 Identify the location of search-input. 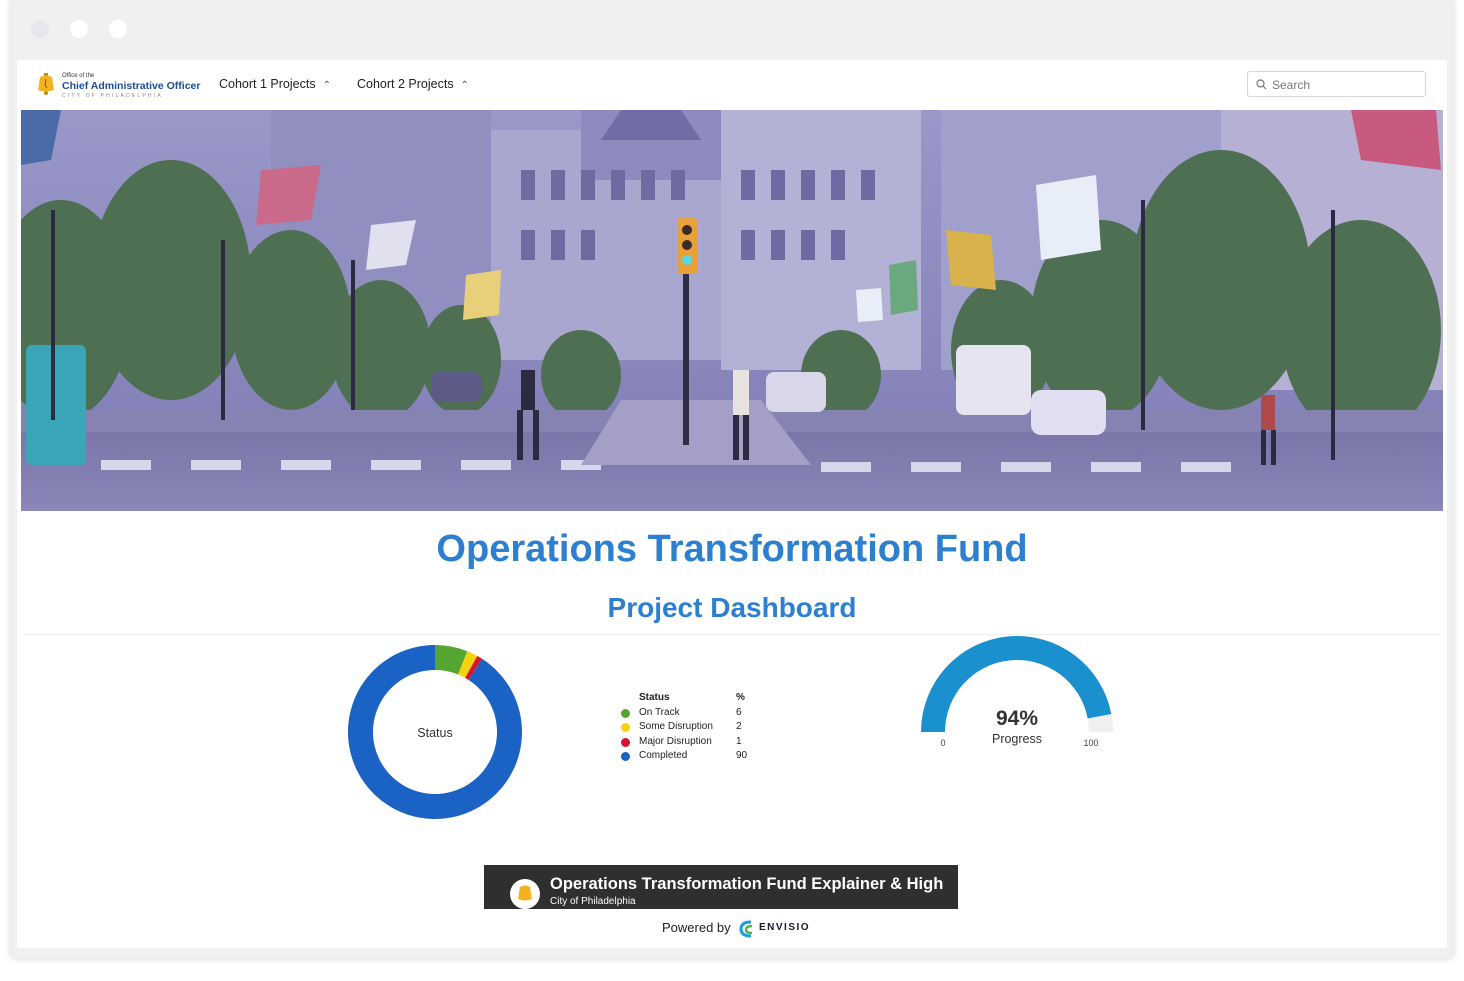
(1347, 85).